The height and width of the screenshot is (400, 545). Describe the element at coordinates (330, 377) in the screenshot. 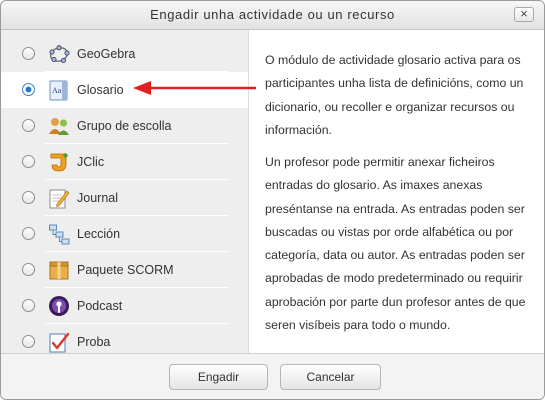

I see `cancel-button: Cancelar` at that location.